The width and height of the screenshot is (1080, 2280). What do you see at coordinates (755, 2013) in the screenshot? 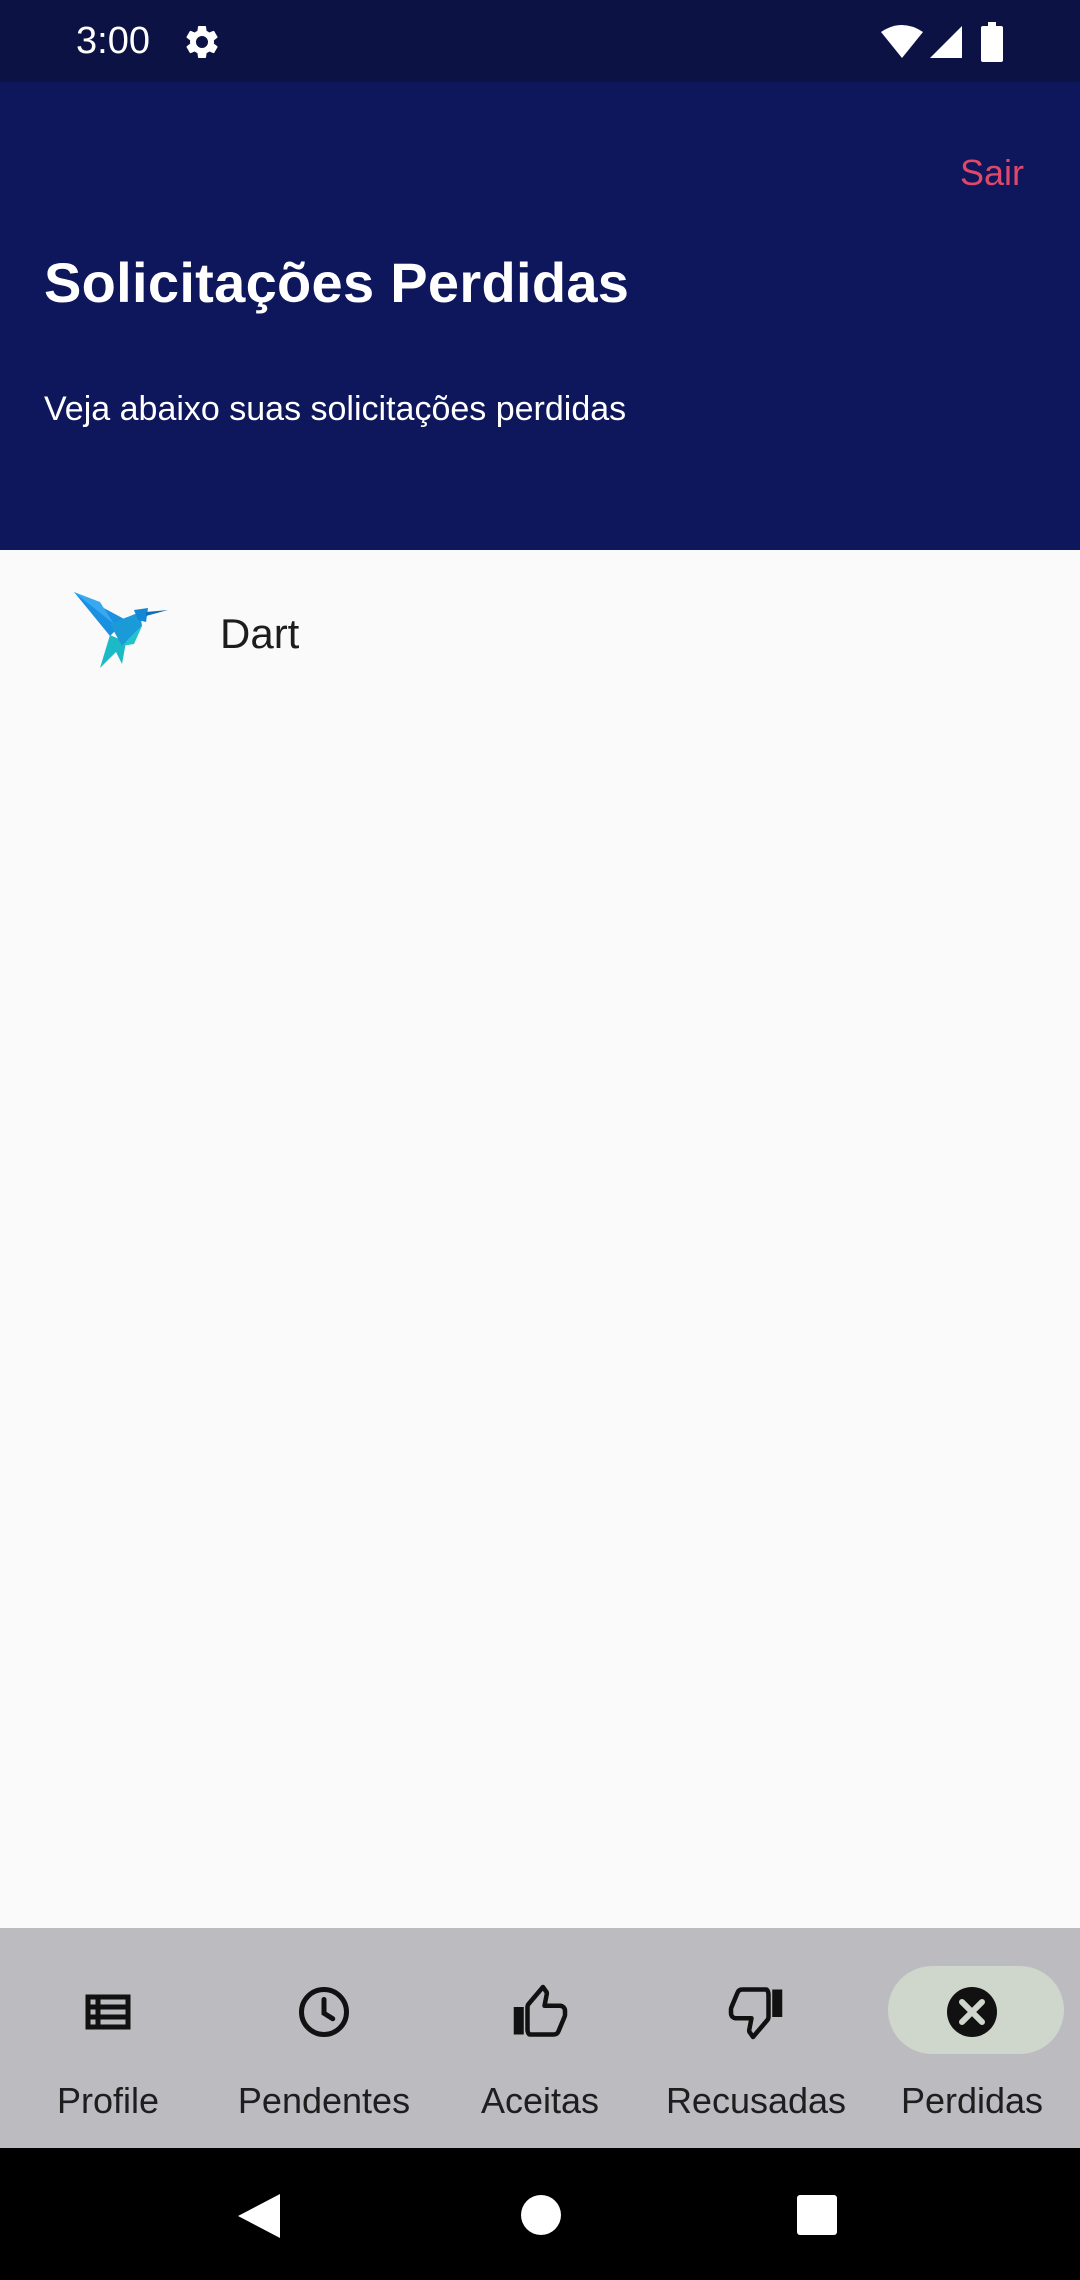
I see `thumbs-down-icon` at bounding box center [755, 2013].